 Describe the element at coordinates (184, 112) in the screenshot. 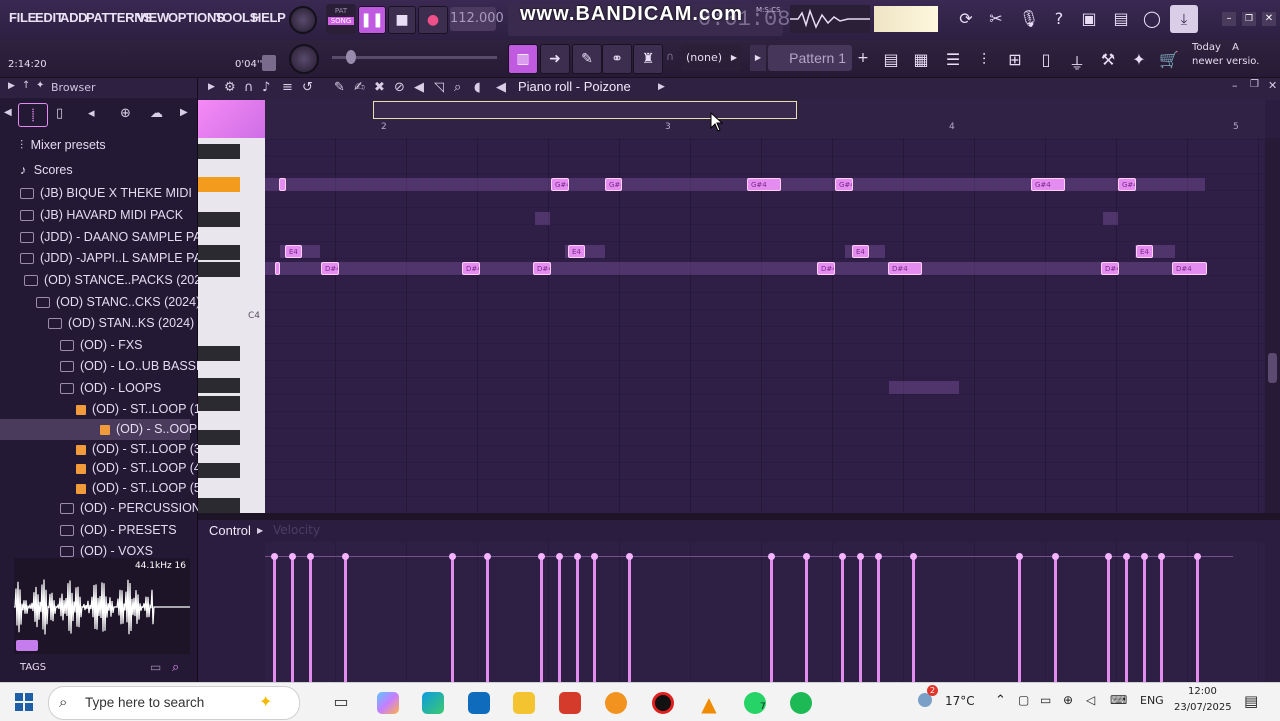

I see `chevron-right-icon: ▶` at that location.